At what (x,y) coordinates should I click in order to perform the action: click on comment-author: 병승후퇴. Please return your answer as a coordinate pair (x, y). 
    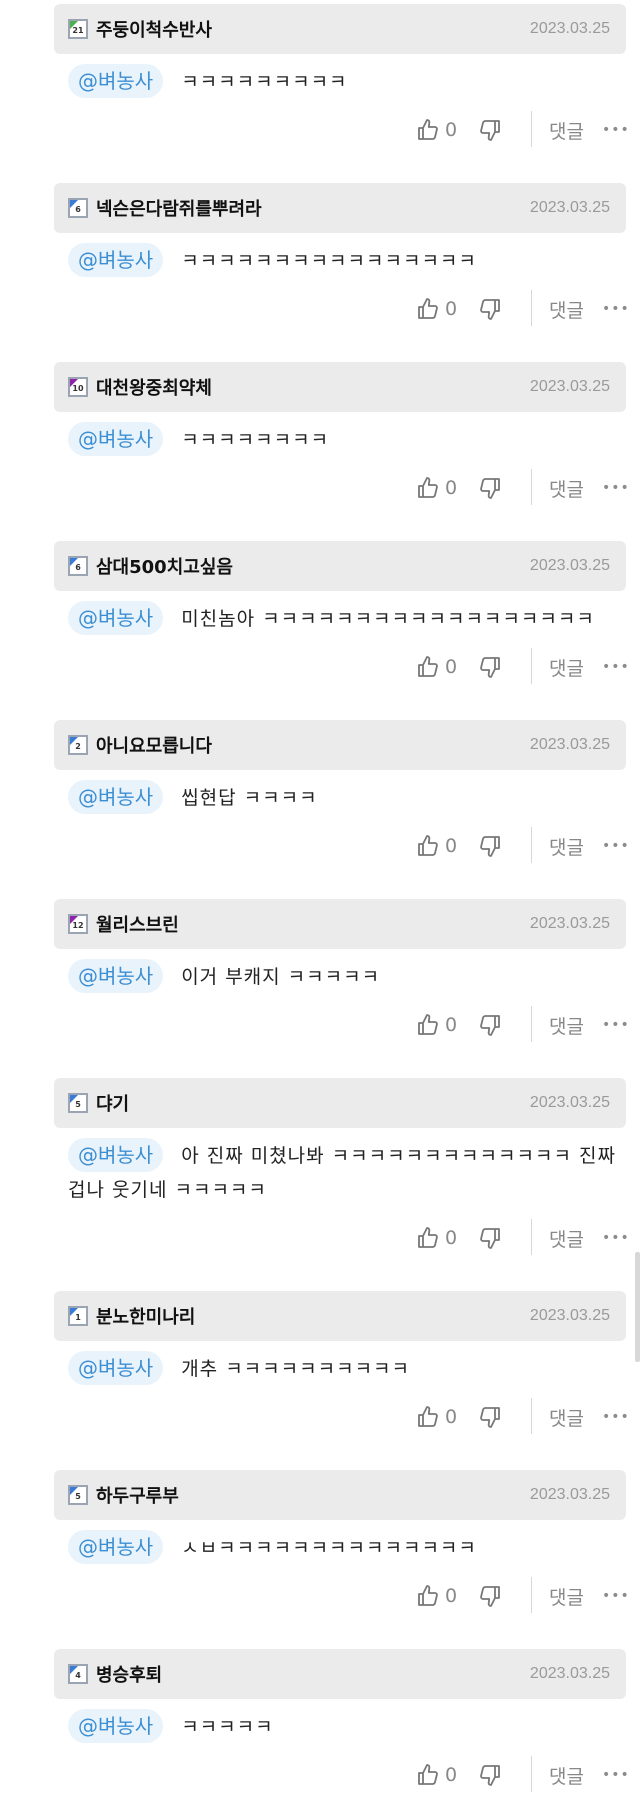
    Looking at the image, I should click on (313, 1674).